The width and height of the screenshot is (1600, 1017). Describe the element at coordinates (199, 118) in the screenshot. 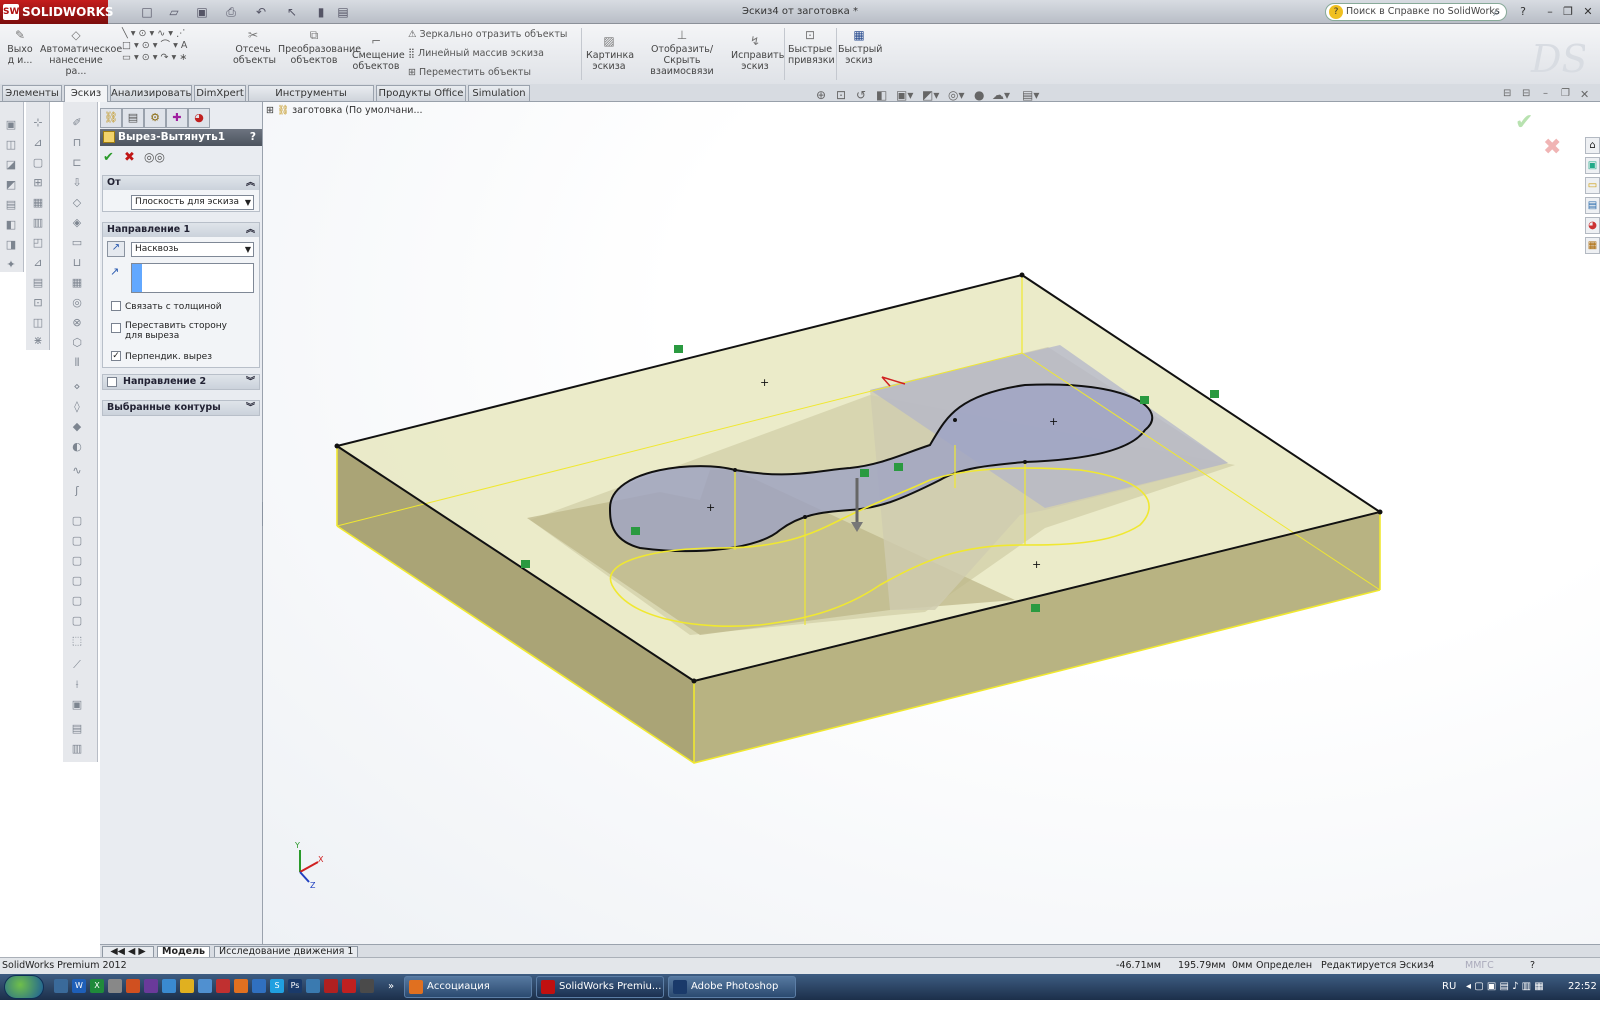

I see `display-manager-tab: ◕` at that location.